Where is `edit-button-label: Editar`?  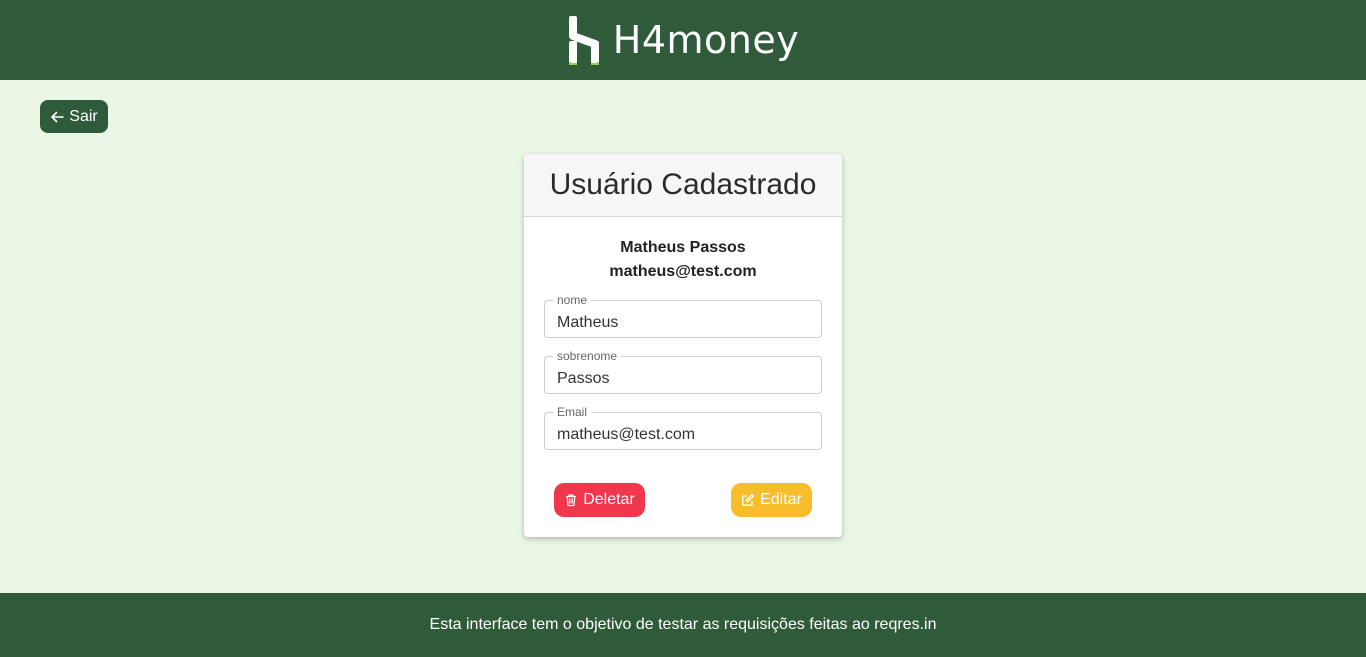 edit-button-label: Editar is located at coordinates (781, 499).